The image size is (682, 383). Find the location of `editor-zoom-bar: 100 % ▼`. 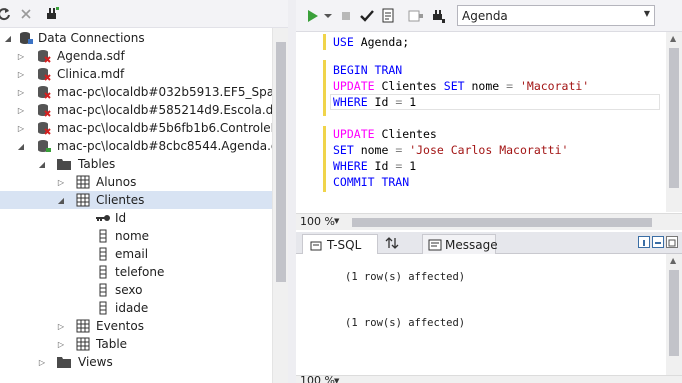

editor-zoom-bar: 100 % ▼ is located at coordinates (489, 221).